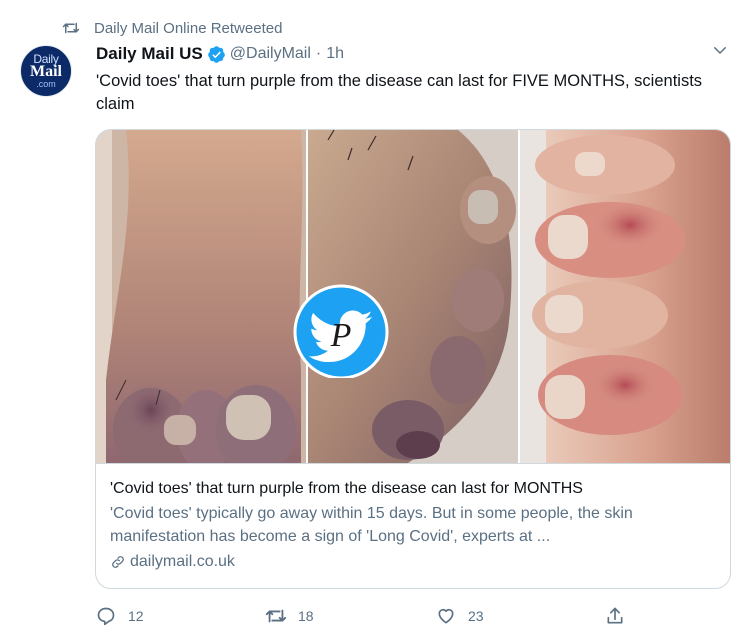  Describe the element at coordinates (216, 54) in the screenshot. I see `verified-badge-icon` at that location.